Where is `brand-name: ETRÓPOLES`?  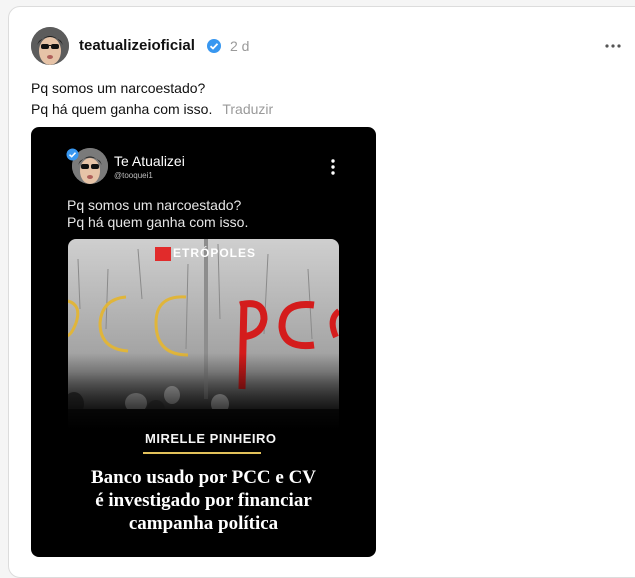 brand-name: ETRÓPOLES is located at coordinates (215, 253).